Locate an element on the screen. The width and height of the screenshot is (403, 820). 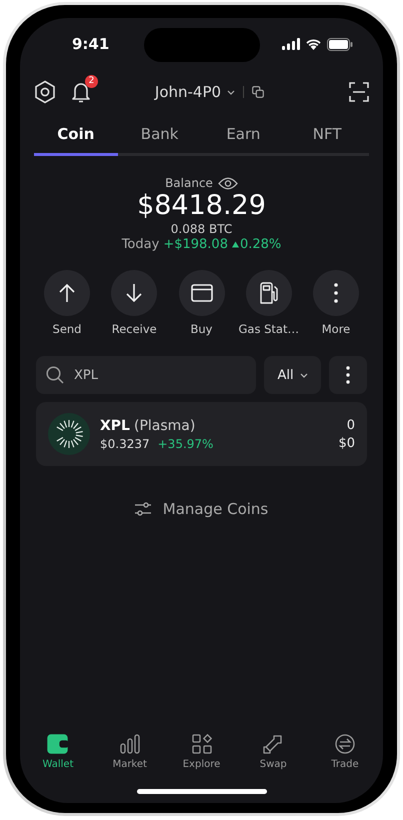
filter-dropdown: All is located at coordinates (292, 375).